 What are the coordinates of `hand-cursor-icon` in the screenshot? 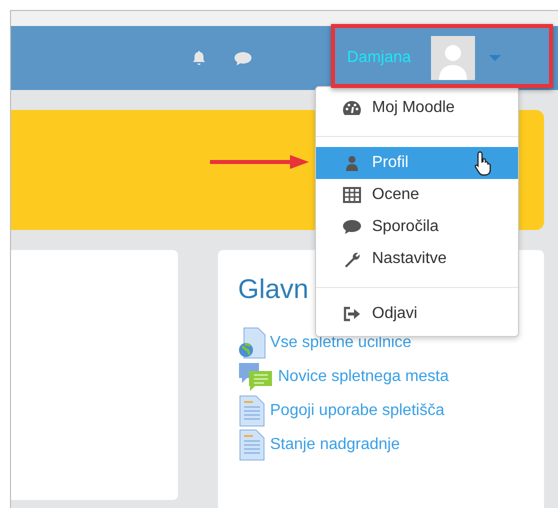 It's located at (484, 163).